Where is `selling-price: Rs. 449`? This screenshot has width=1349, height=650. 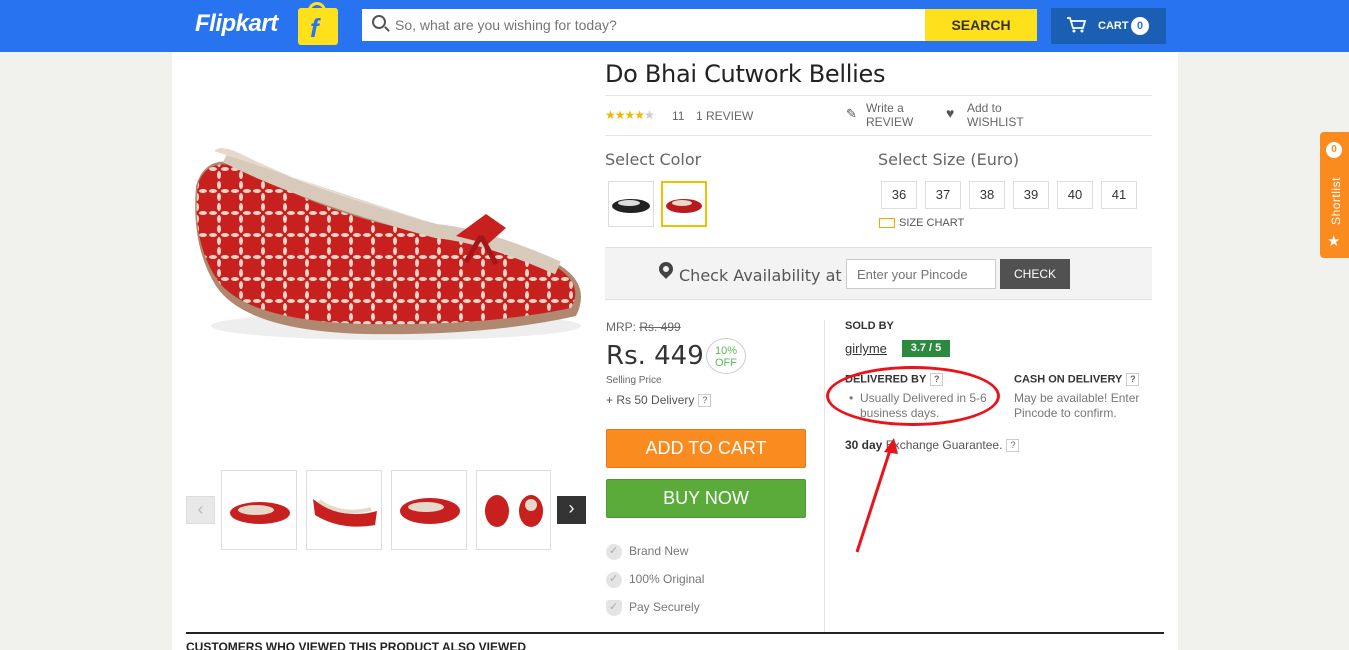
selling-price: Rs. 449 is located at coordinates (655, 356).